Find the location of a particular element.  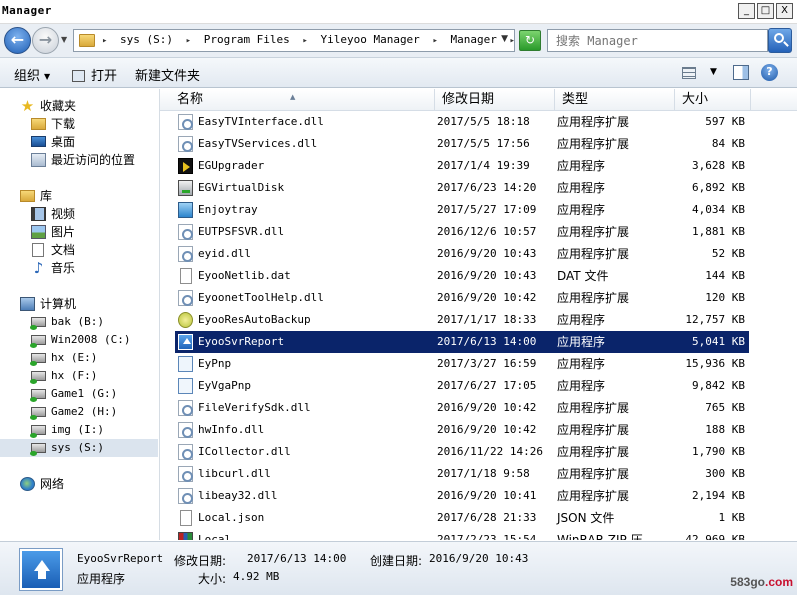

maximize-button: □ is located at coordinates (765, 11).